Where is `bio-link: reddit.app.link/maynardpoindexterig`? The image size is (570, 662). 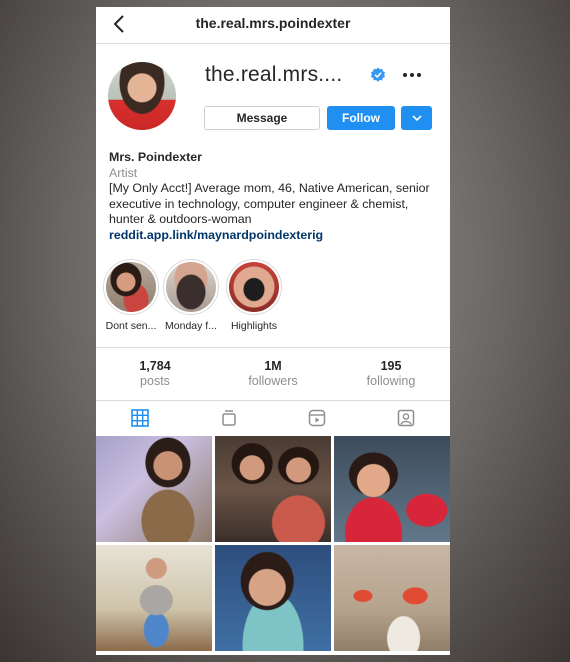
bio-link: reddit.app.link/maynardpoindexterig is located at coordinates (274, 236).